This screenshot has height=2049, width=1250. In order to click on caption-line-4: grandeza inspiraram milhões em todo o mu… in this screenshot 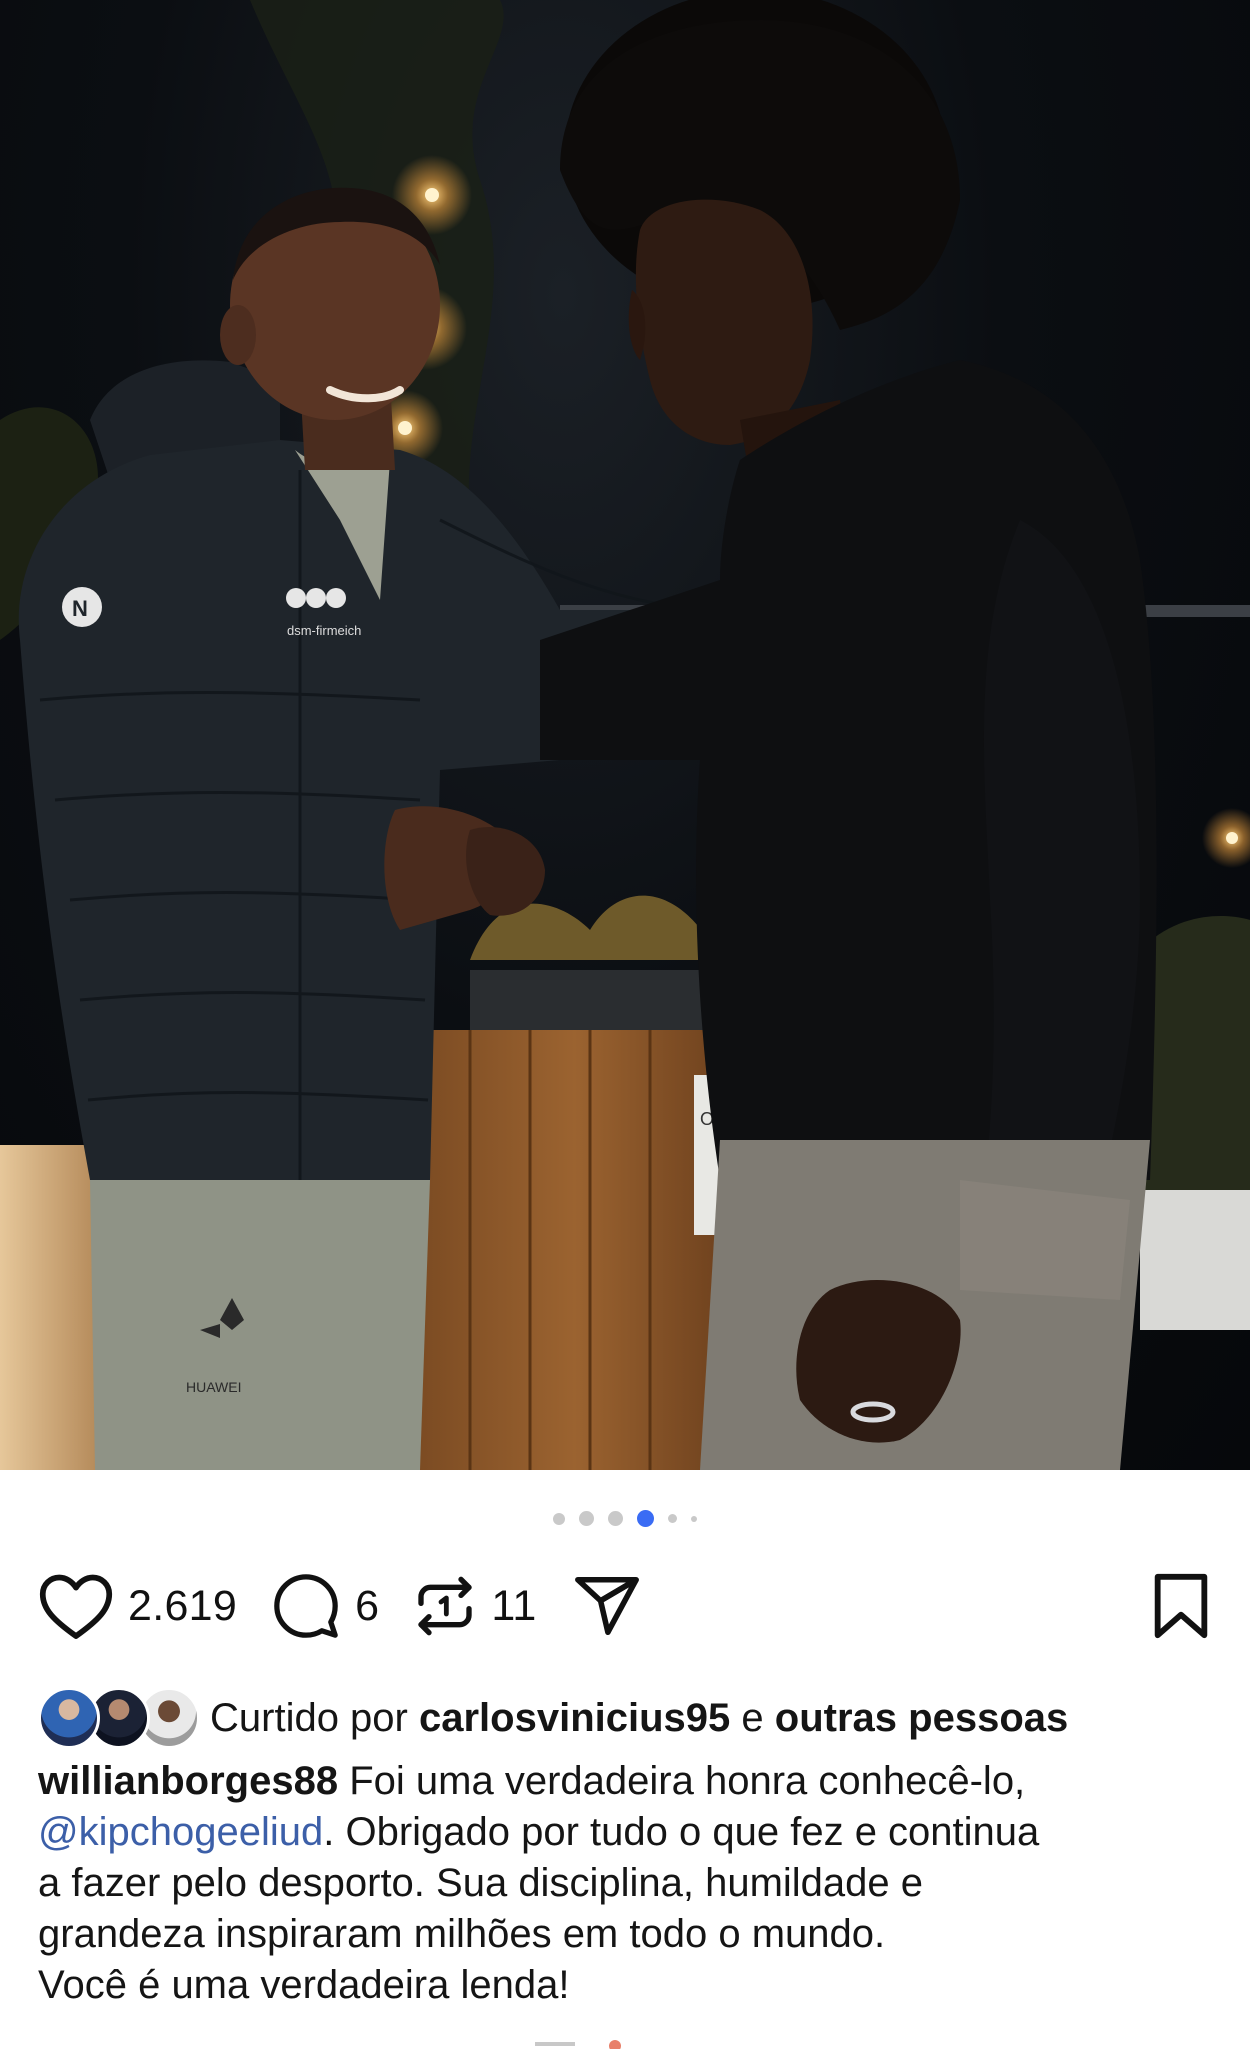, I will do `click(462, 1934)`.